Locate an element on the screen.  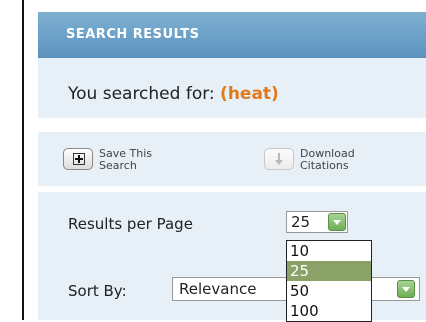
results-per-page-value: 25 is located at coordinates (301, 222).